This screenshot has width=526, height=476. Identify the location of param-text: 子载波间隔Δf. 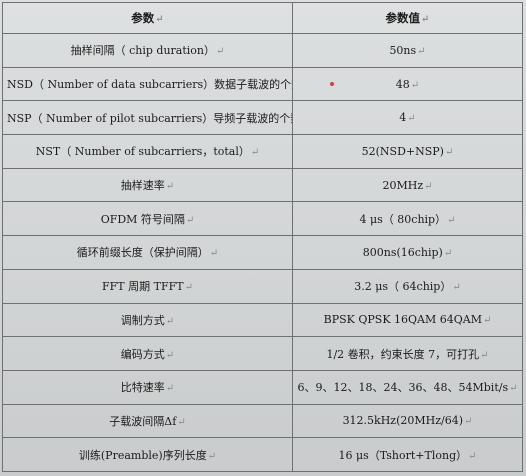
(143, 421).